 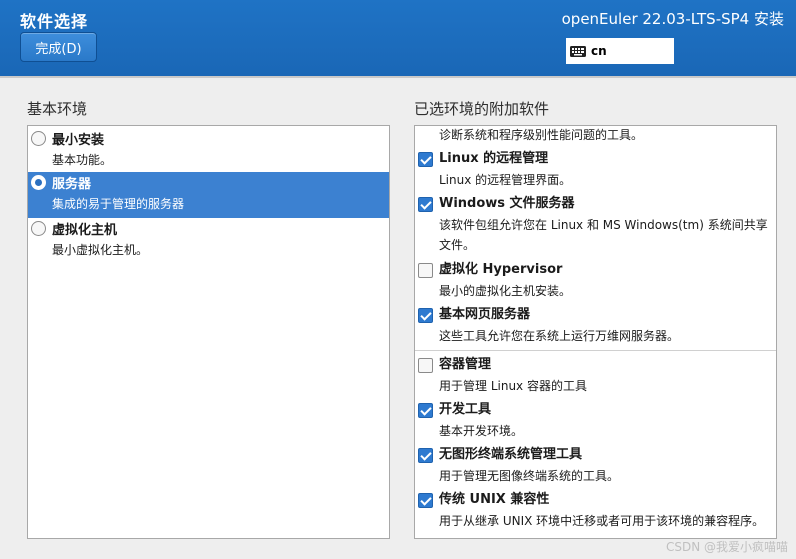 What do you see at coordinates (595, 375) in the screenshot?
I see `addon-item-container: 容器管理 用于管理 Linux 容器的工具` at bounding box center [595, 375].